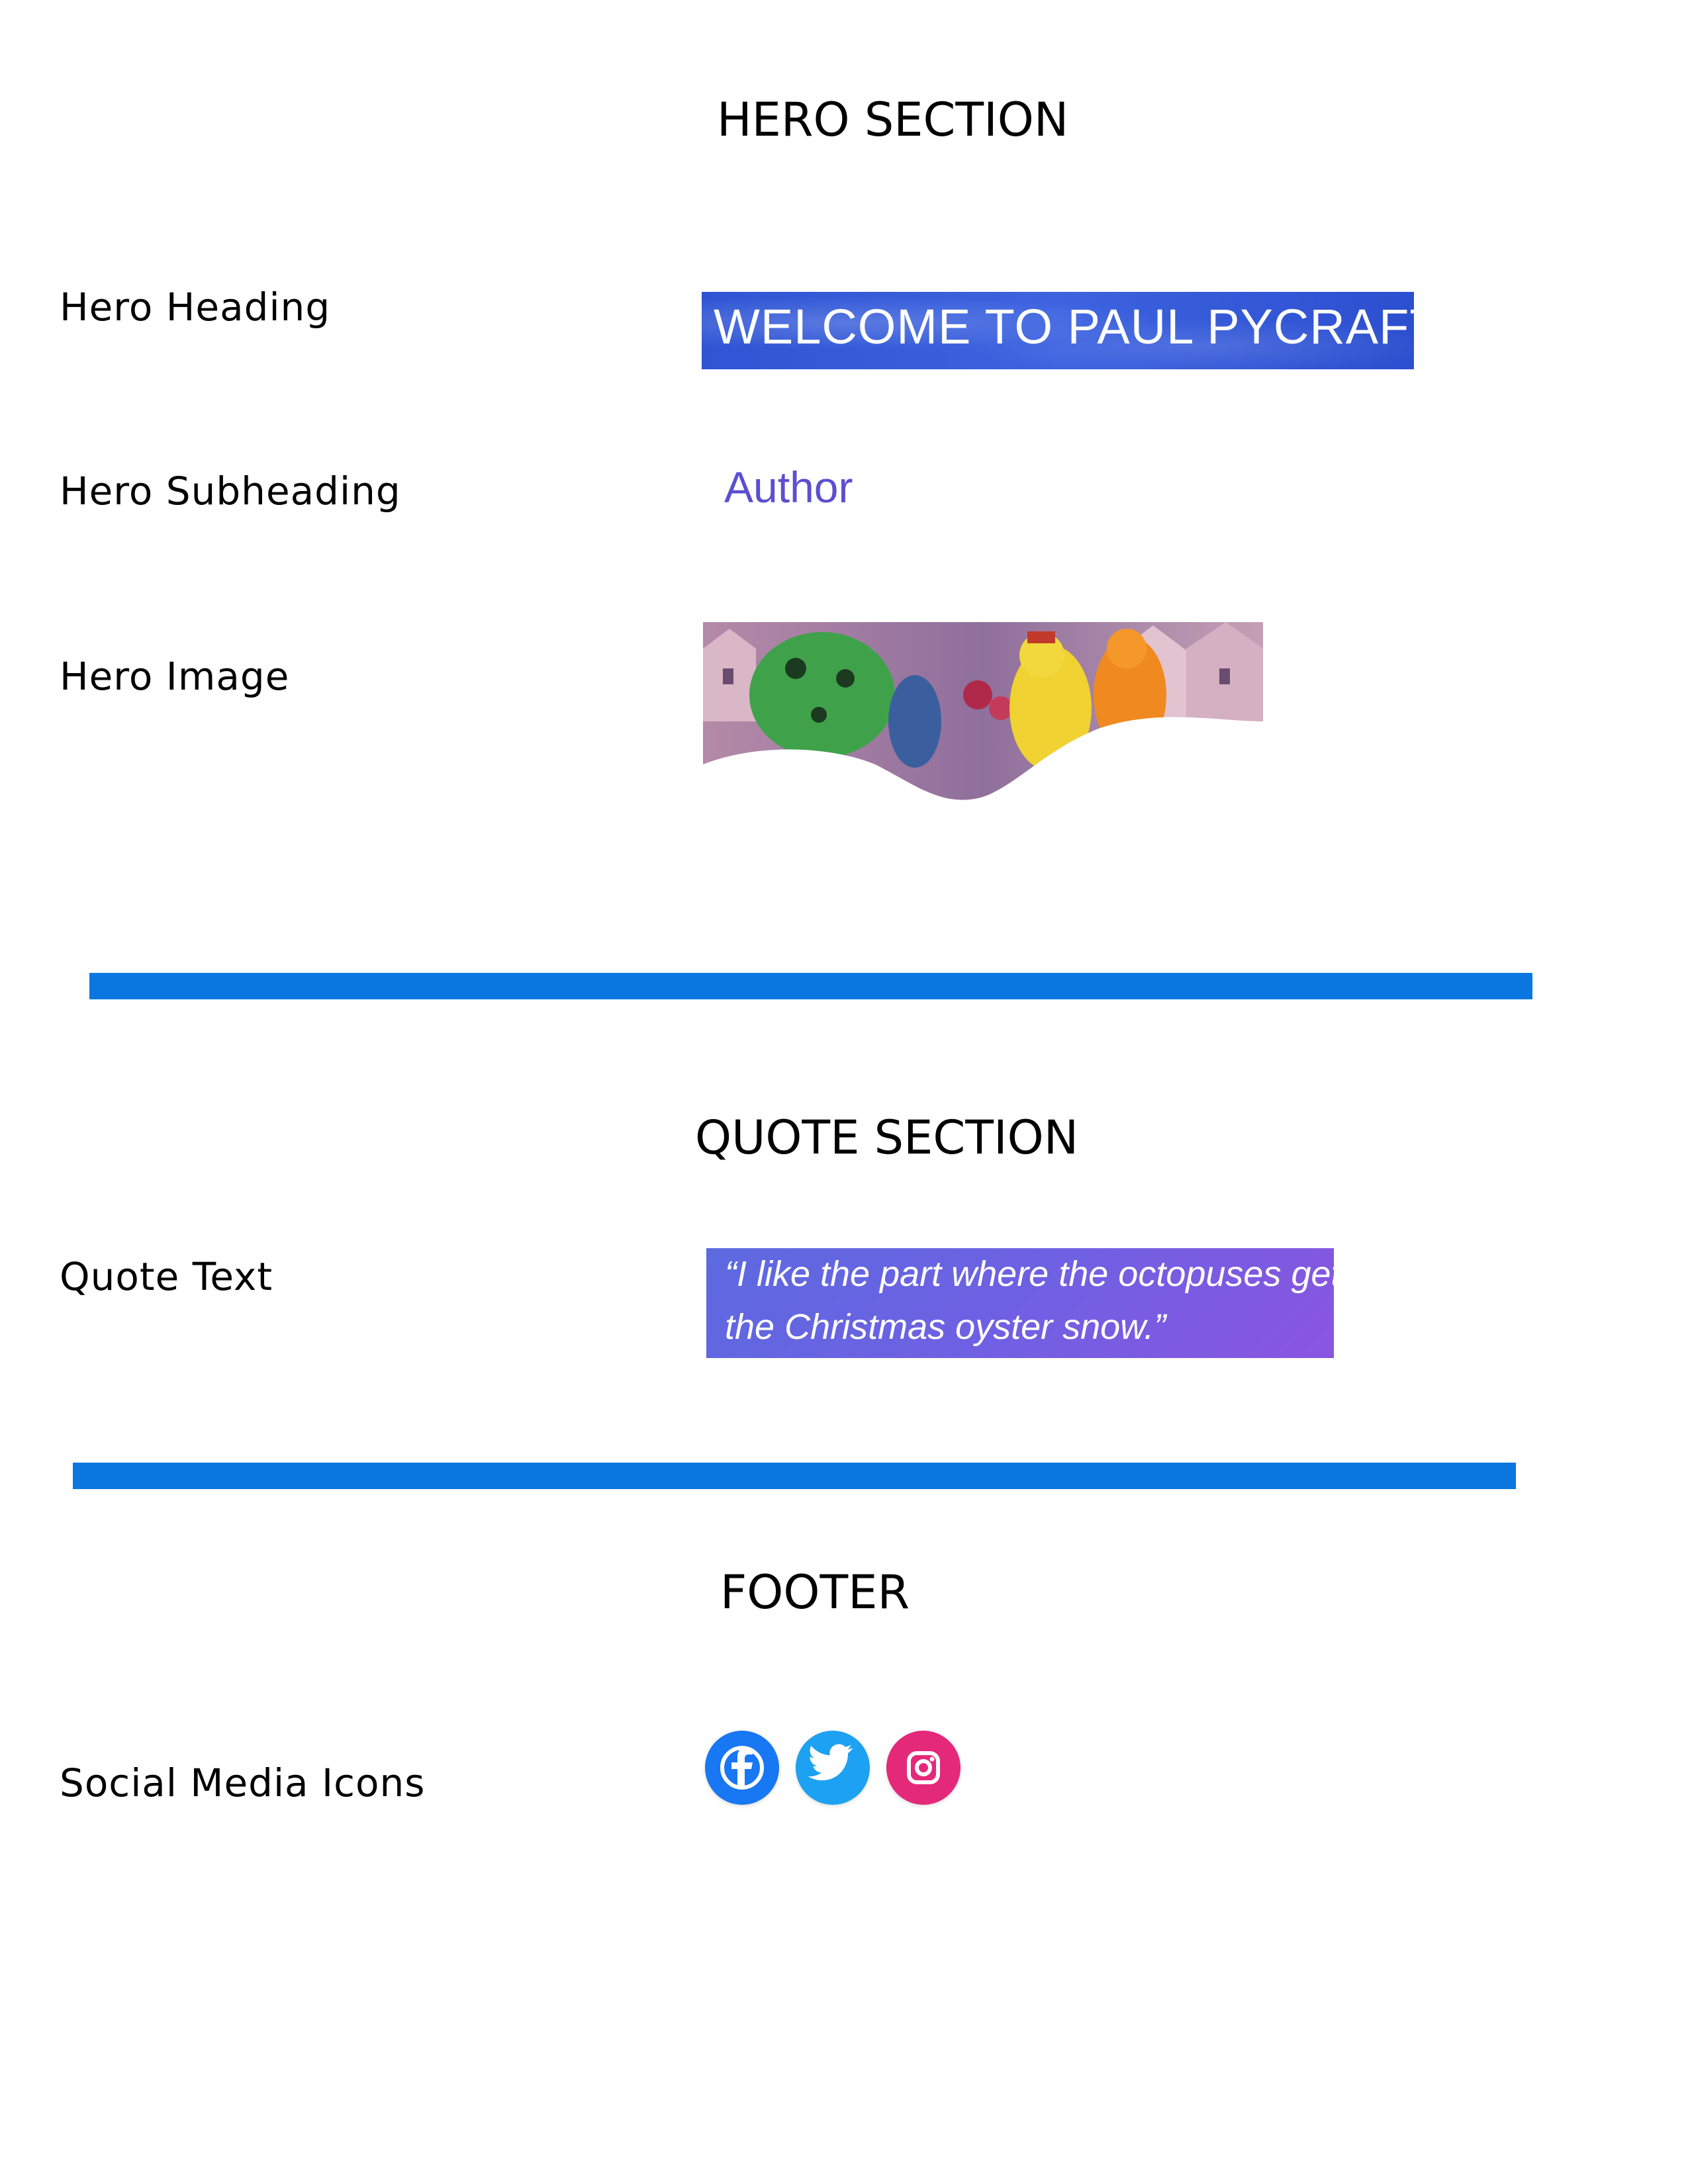 The image size is (1688, 2184). What do you see at coordinates (788, 488) in the screenshot?
I see `hero-subheading-text: Author` at bounding box center [788, 488].